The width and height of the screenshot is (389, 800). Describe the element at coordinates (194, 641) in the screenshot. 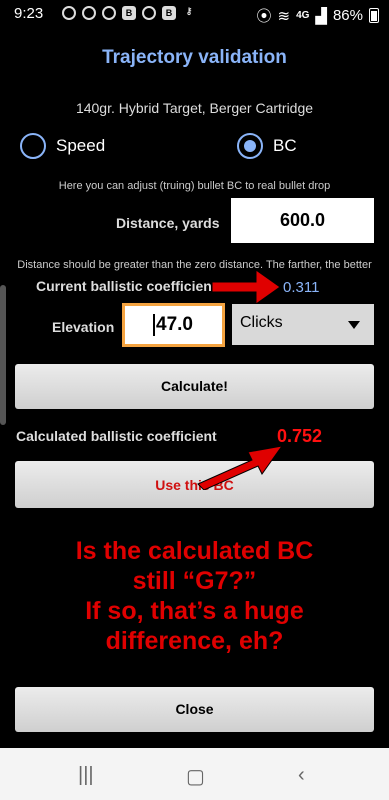

I see `annotation-line: difference, eh?` at that location.